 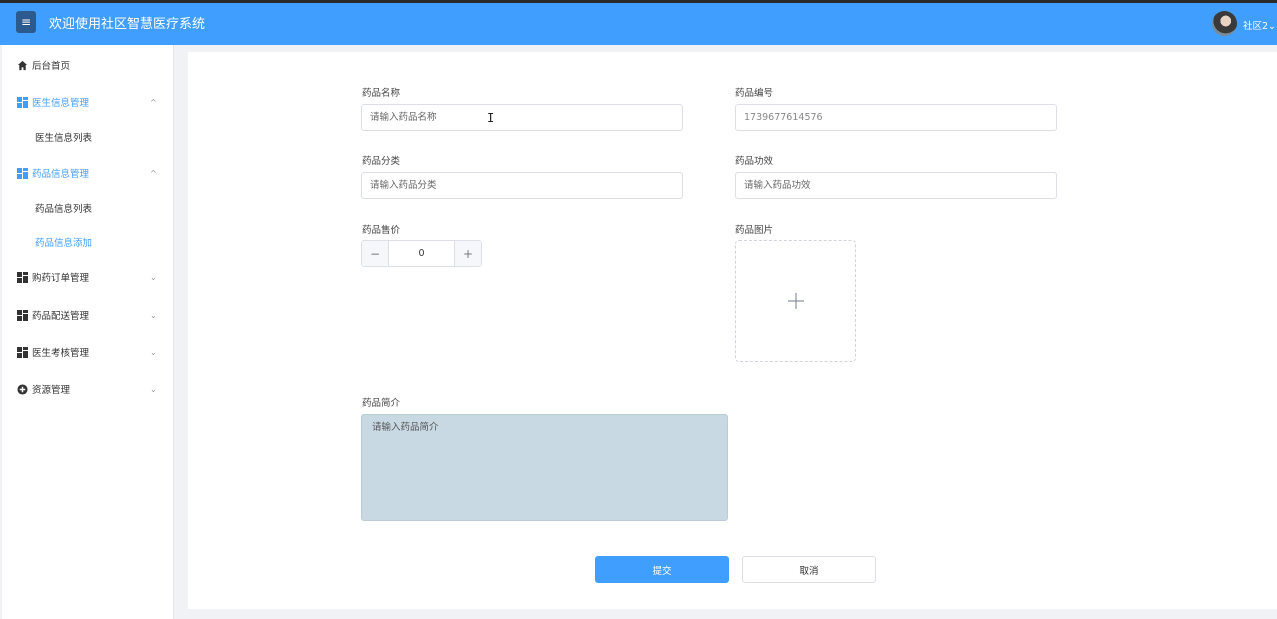 I want to click on sidebar-item-label: 医生信息管理, so click(x=61, y=103).